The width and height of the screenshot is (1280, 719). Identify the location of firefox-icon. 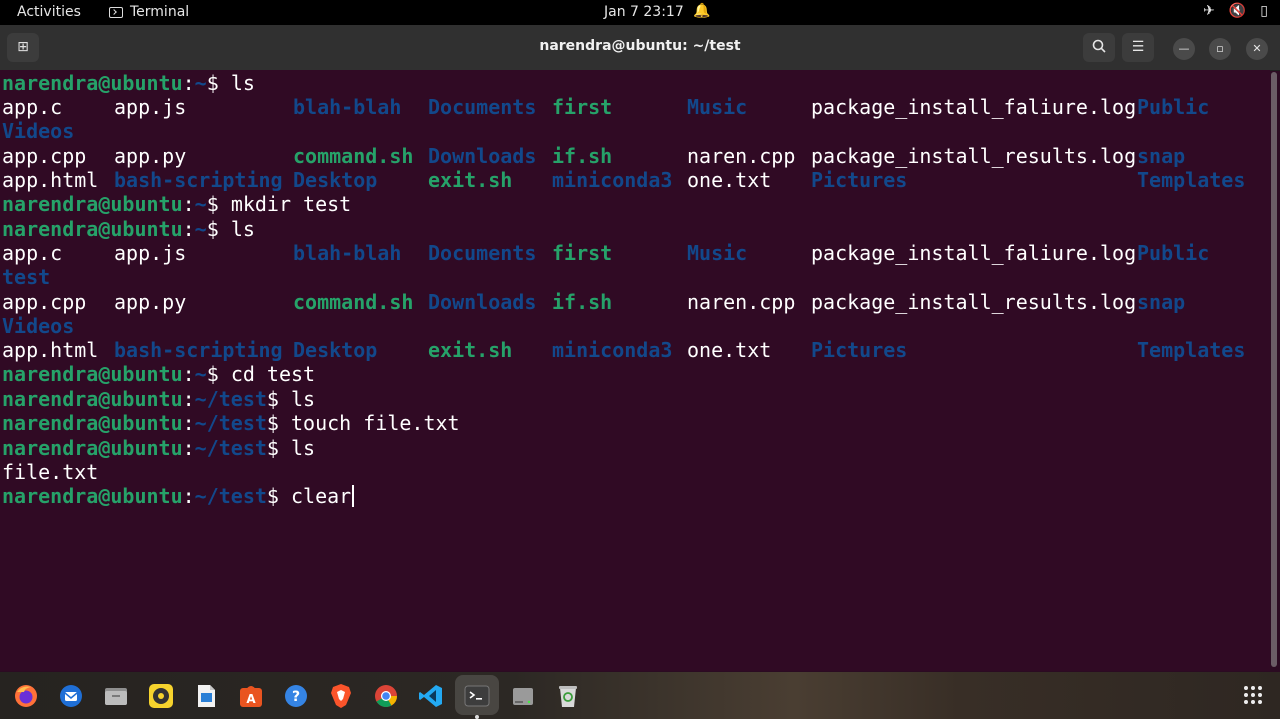
(26, 696).